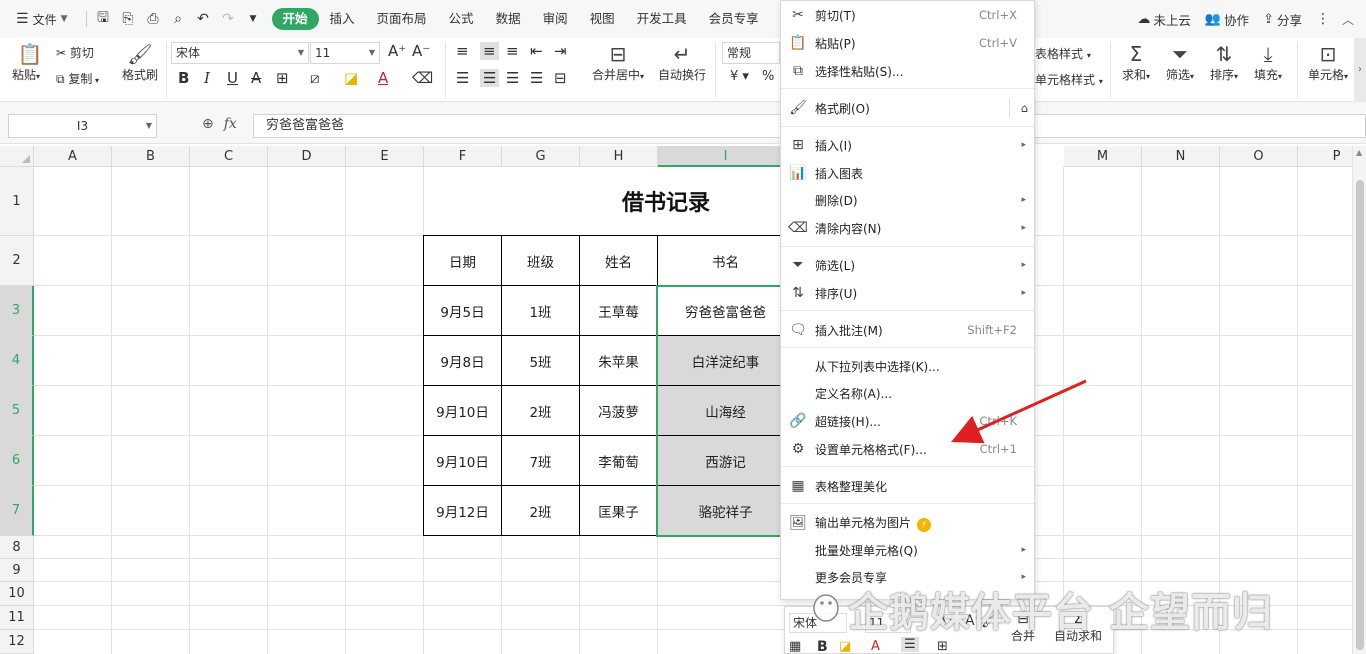 The width and height of the screenshot is (1366, 654). What do you see at coordinates (555, 19) in the screenshot?
I see `tab-review: 审阅` at bounding box center [555, 19].